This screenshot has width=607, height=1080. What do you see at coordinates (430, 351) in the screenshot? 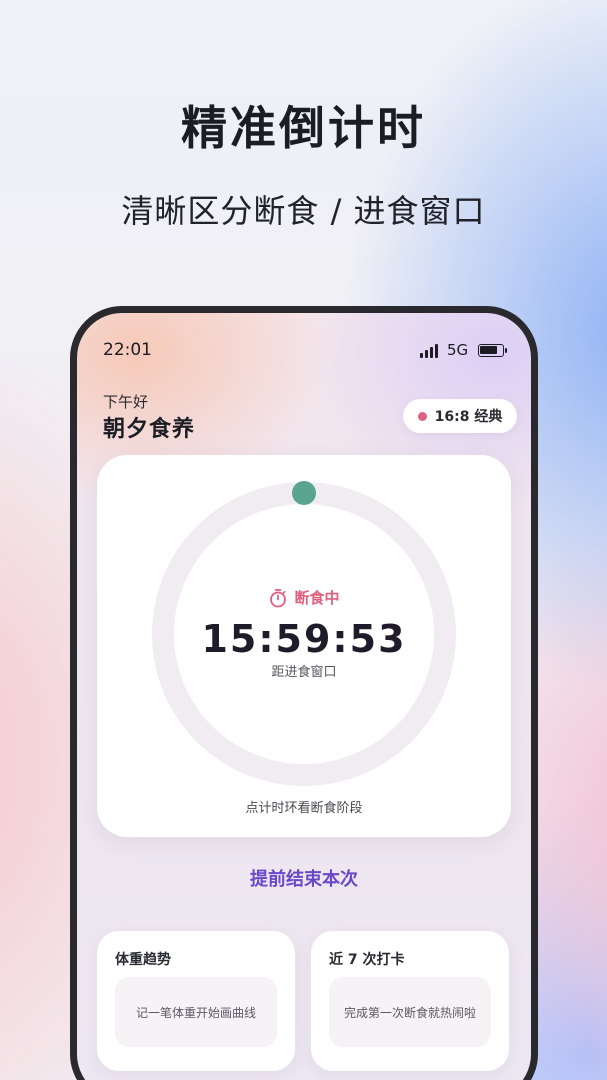
I see `signal-bars-icon` at bounding box center [430, 351].